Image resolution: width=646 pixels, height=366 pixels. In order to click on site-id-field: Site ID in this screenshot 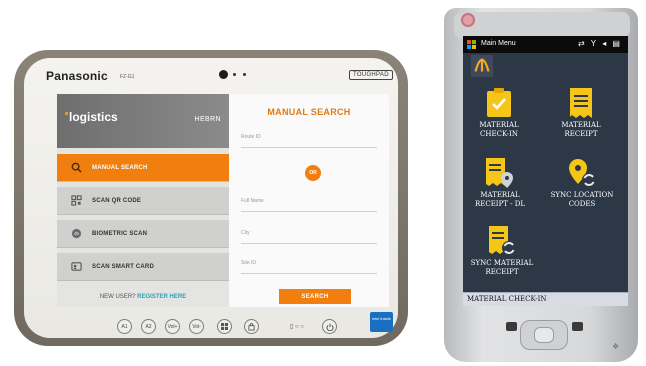, I will do `click(309, 267)`.